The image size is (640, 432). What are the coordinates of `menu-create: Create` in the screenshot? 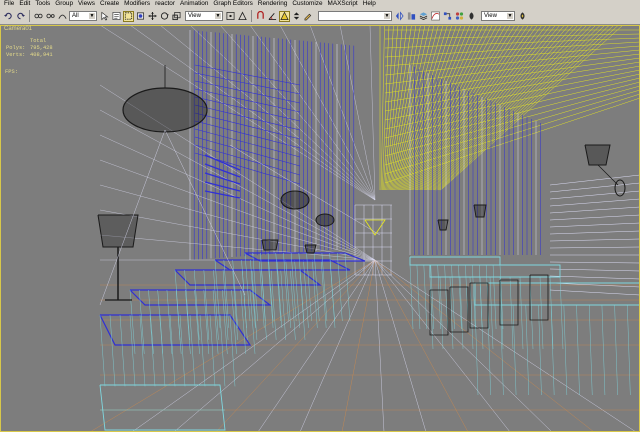 It's located at (110, 4).